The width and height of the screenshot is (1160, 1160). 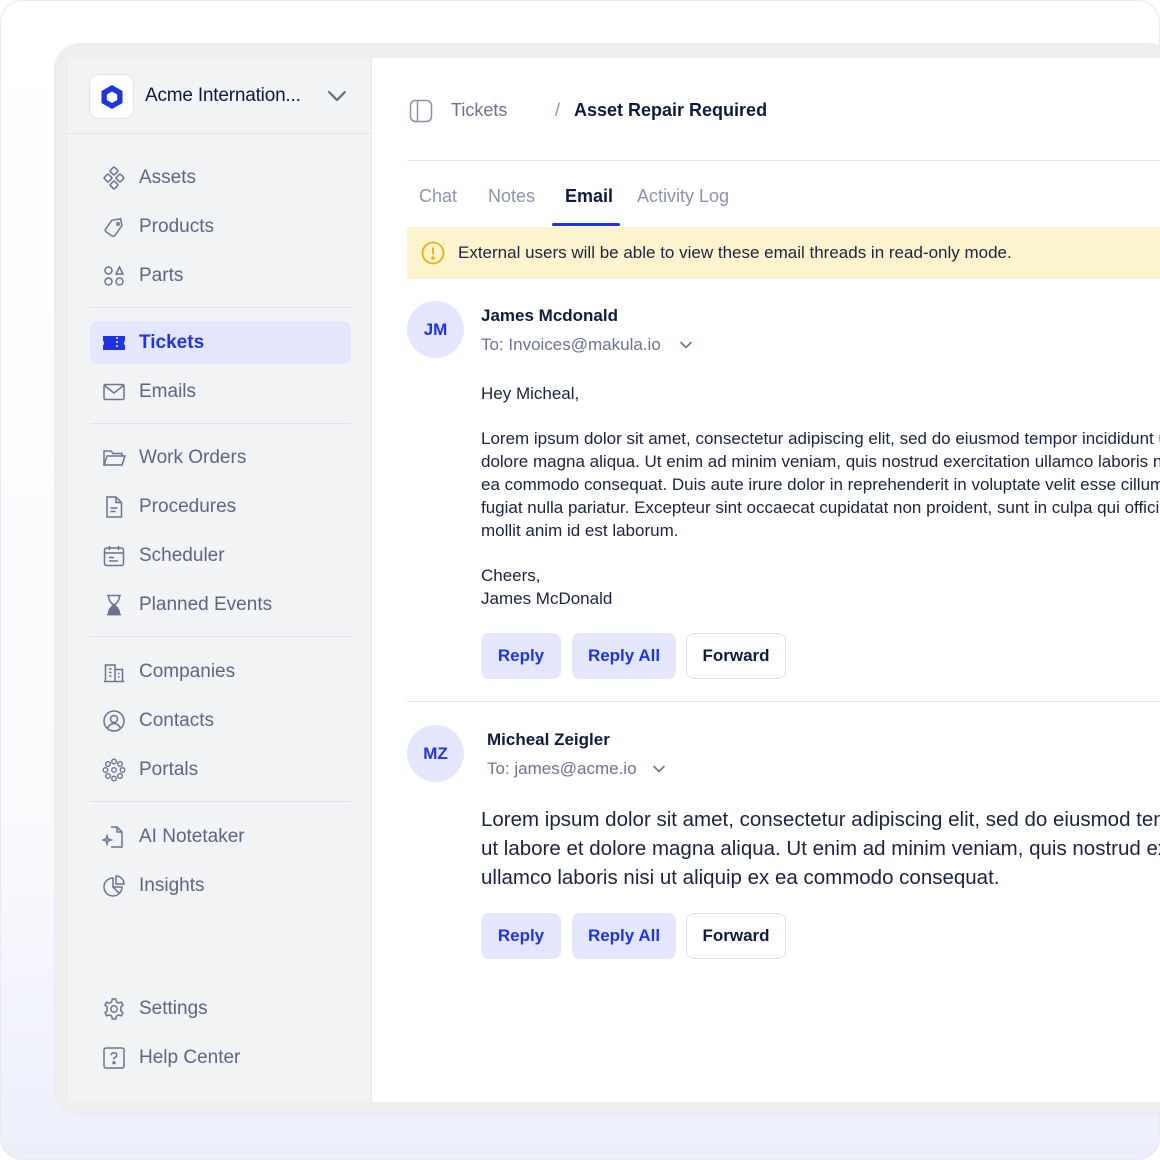 I want to click on email-sender: Micheal Zeigler, so click(x=548, y=739).